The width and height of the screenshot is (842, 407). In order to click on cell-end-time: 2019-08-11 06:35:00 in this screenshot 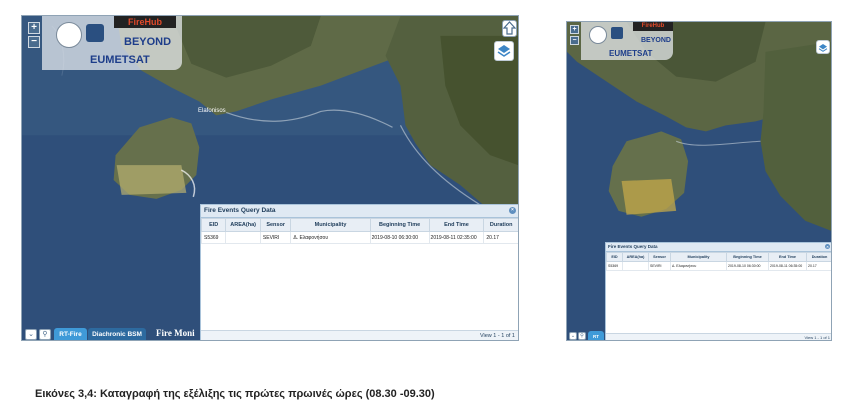, I will do `click(787, 266)`.